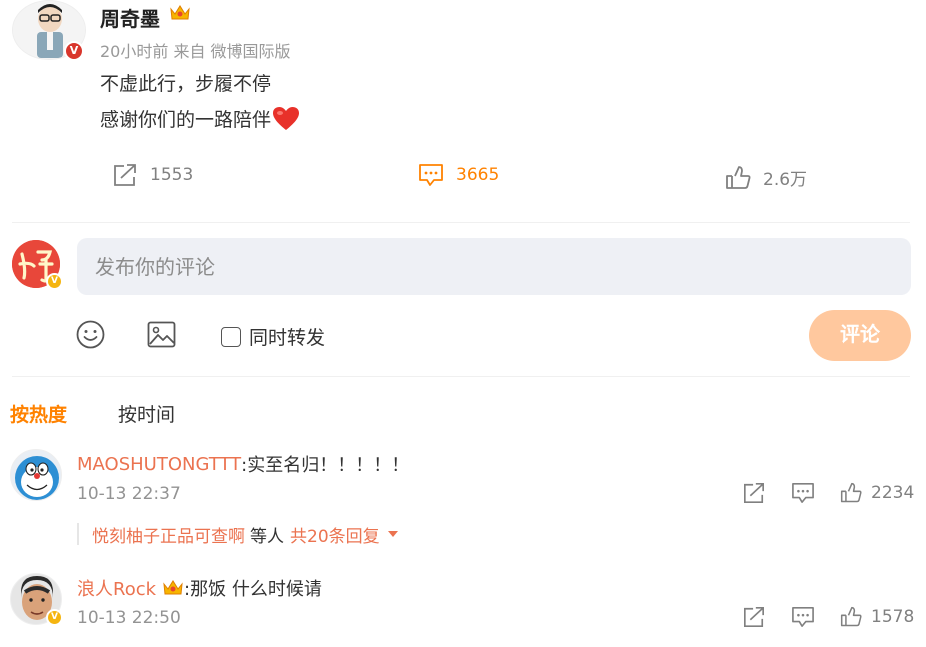  Describe the element at coordinates (335, 534) in the screenshot. I see `more-replies-link: 共20条回复` at that location.